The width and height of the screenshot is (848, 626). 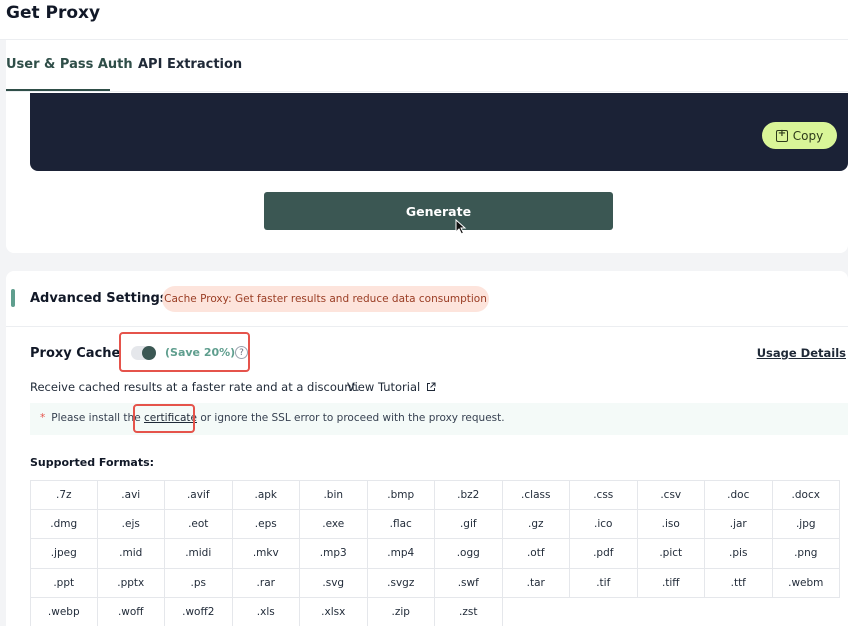 I want to click on format-cell: .bin, so click(x=334, y=495).